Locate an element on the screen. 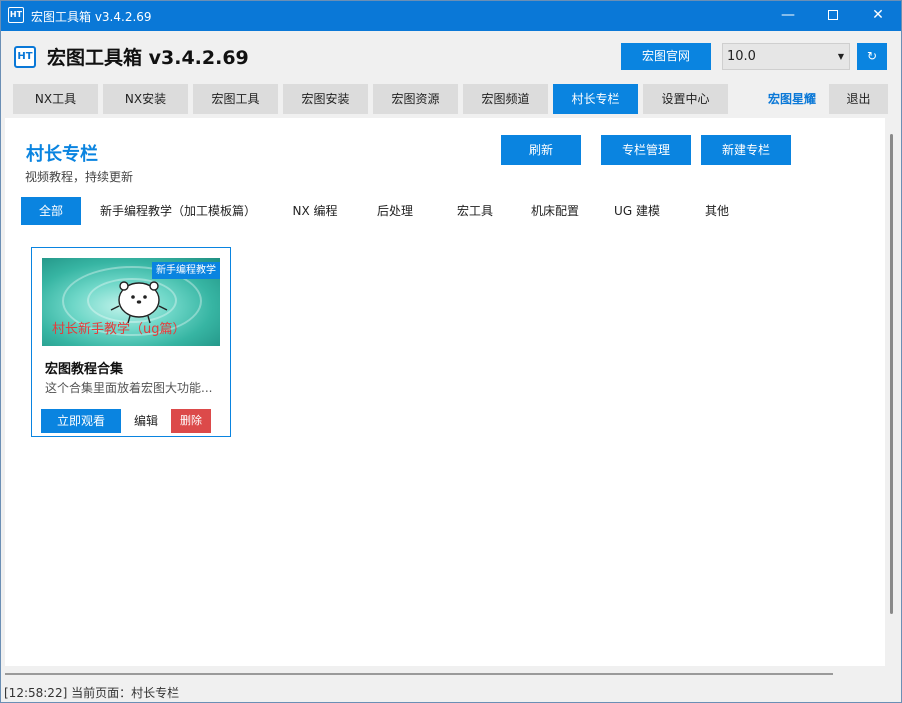 The width and height of the screenshot is (902, 703). edit-button: 编辑 is located at coordinates (146, 421).